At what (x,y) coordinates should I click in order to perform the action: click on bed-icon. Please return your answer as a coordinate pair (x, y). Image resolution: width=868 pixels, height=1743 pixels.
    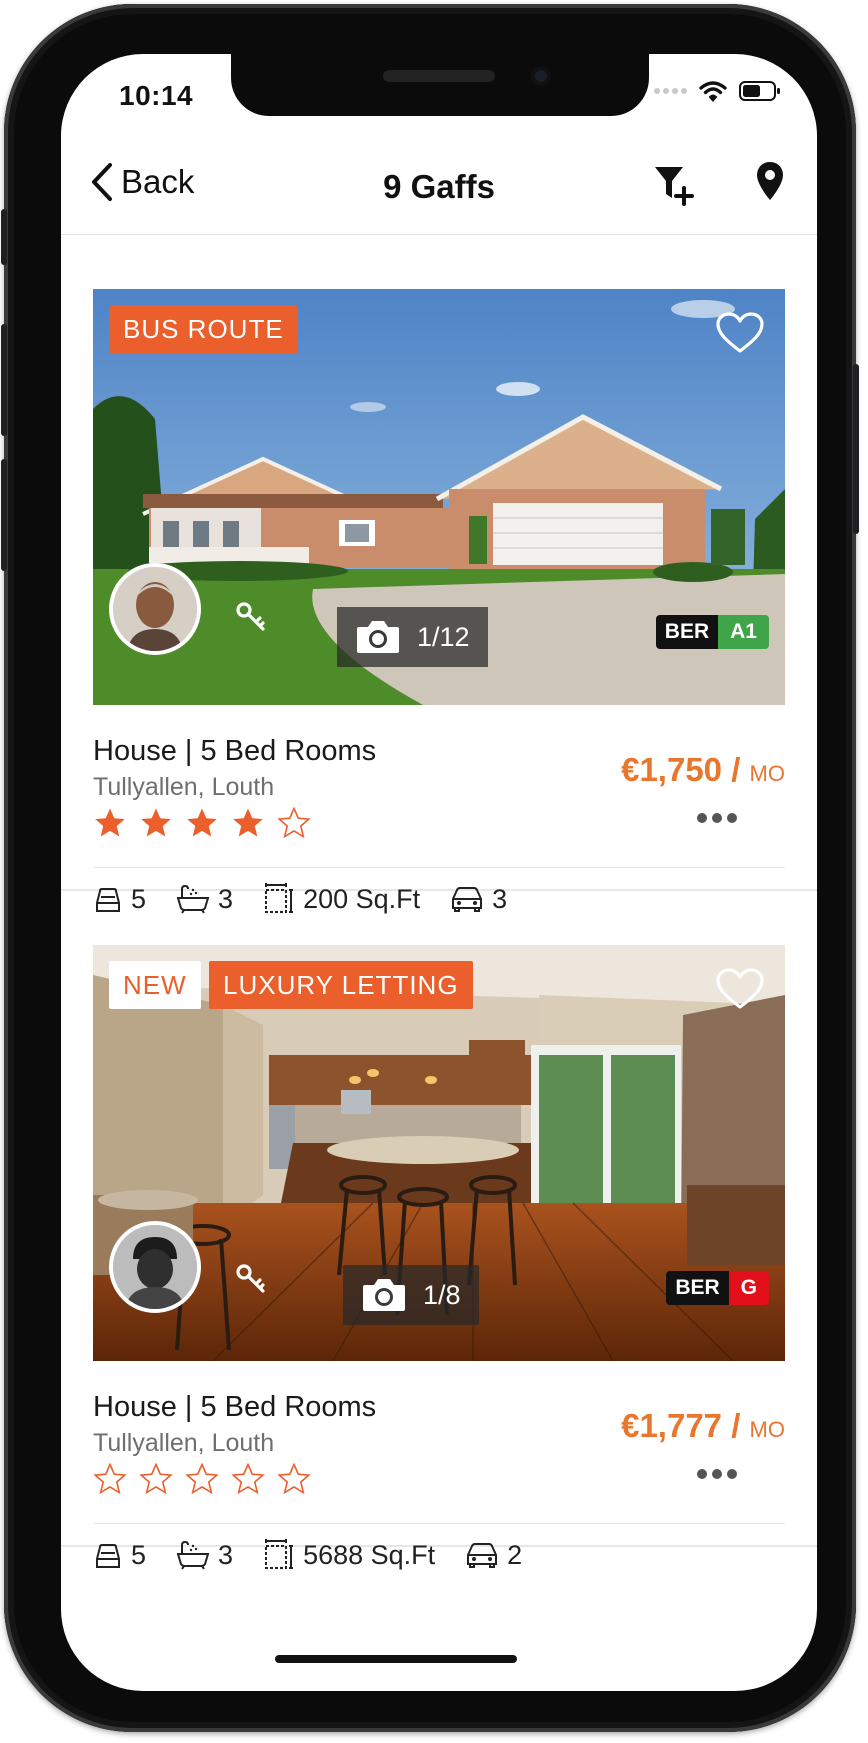
    Looking at the image, I should click on (108, 1556).